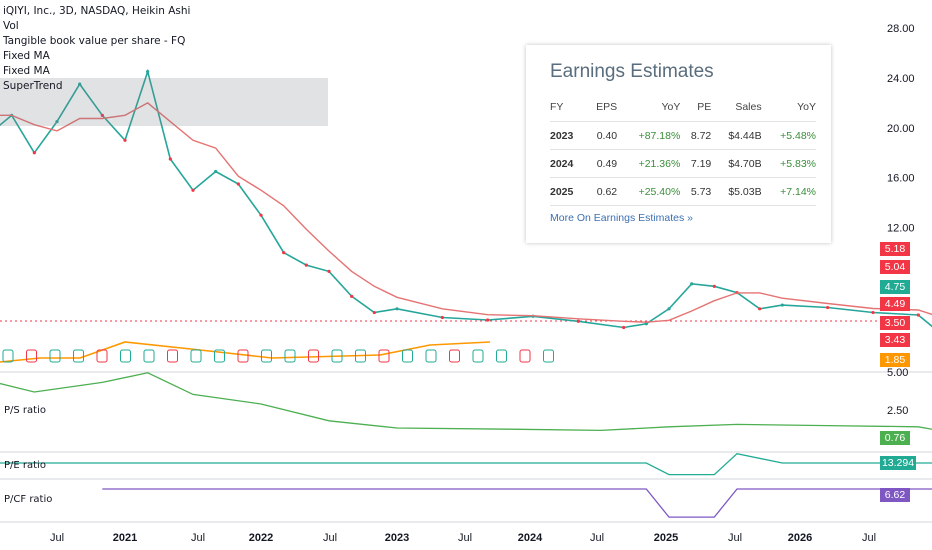 This screenshot has width=932, height=550. Describe the element at coordinates (736, 135) in the screenshot. I see `earnings-cell: $4.44B` at that location.